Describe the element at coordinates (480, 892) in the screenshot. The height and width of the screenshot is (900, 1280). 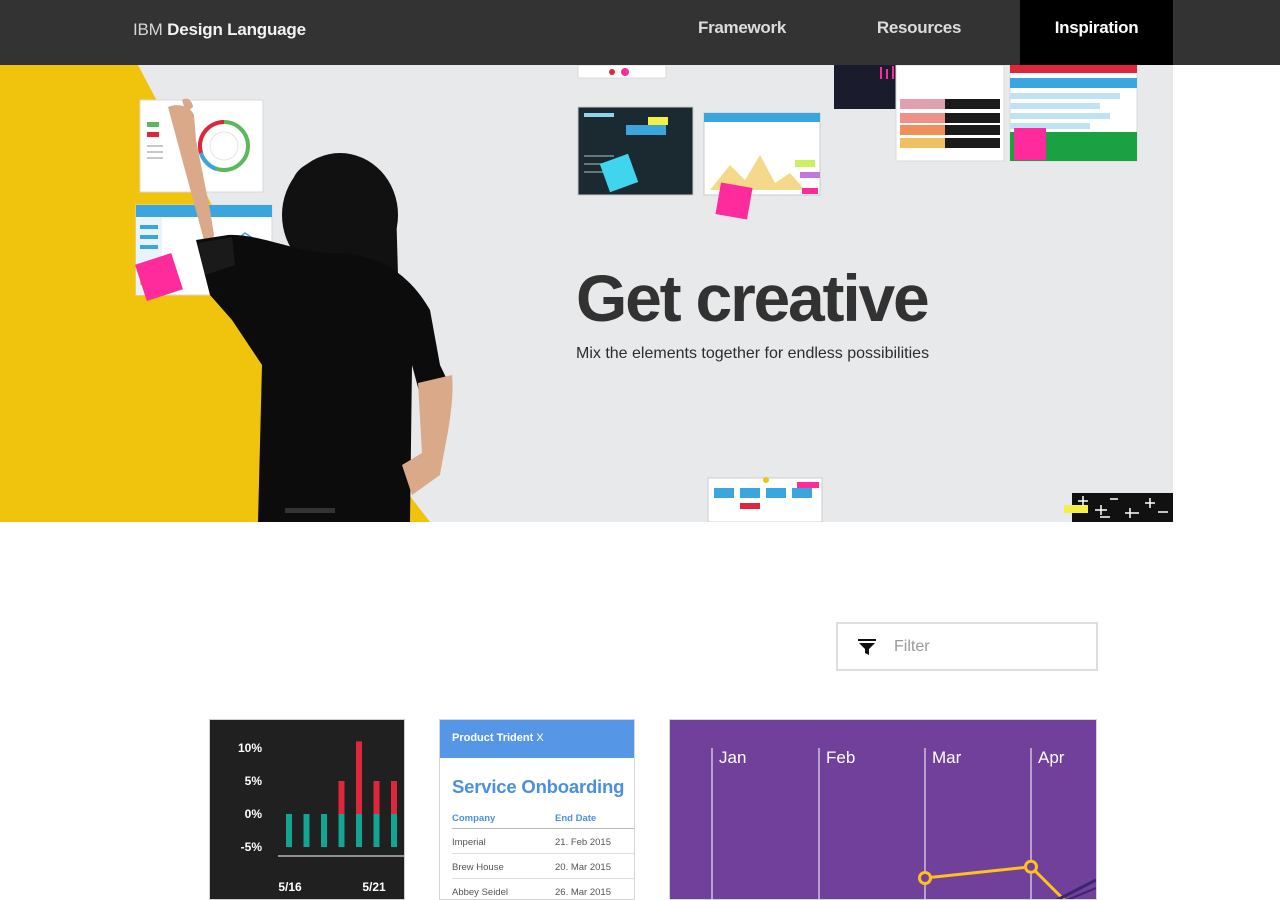
I see `cell-company: Abbey Seidel` at that location.